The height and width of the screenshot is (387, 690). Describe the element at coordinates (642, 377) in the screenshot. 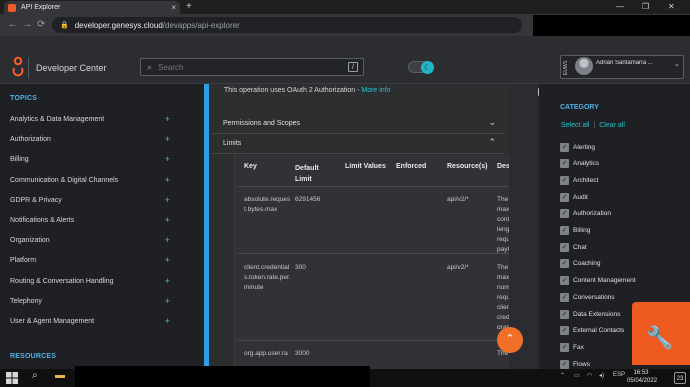

I see `clock: 16:53 05/04/2022` at that location.